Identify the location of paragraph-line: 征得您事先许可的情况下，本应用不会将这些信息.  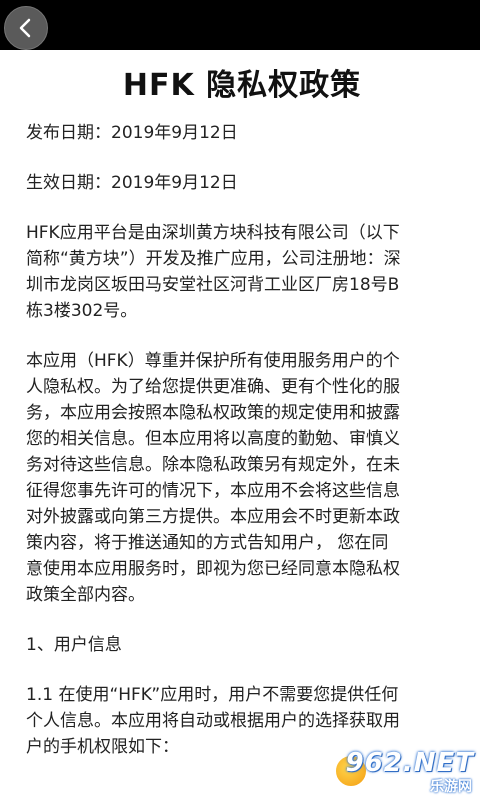
(213, 491).